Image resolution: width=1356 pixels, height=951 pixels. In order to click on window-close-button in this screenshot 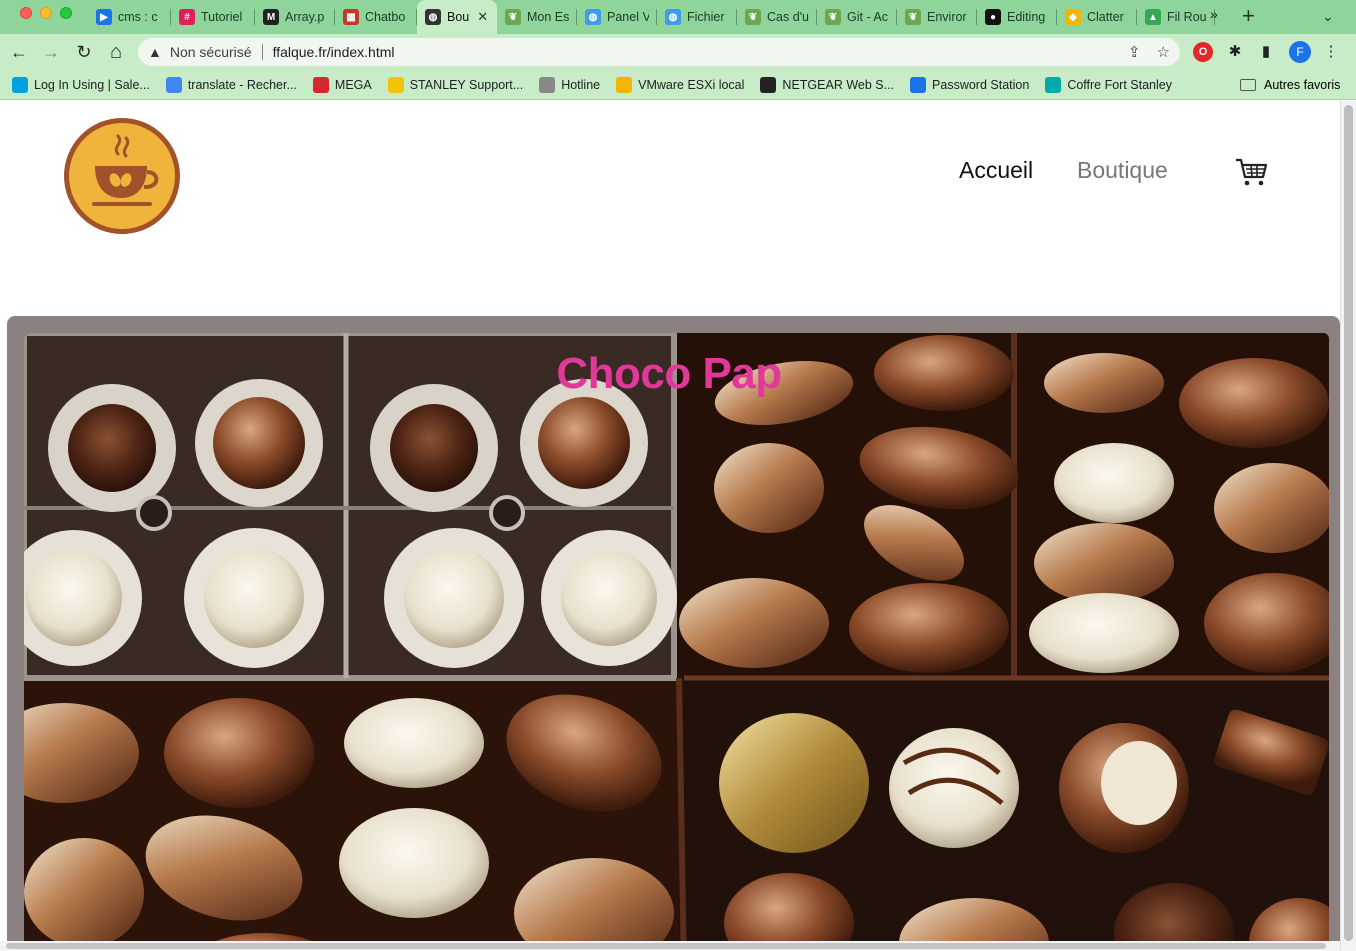, I will do `click(26, 13)`.